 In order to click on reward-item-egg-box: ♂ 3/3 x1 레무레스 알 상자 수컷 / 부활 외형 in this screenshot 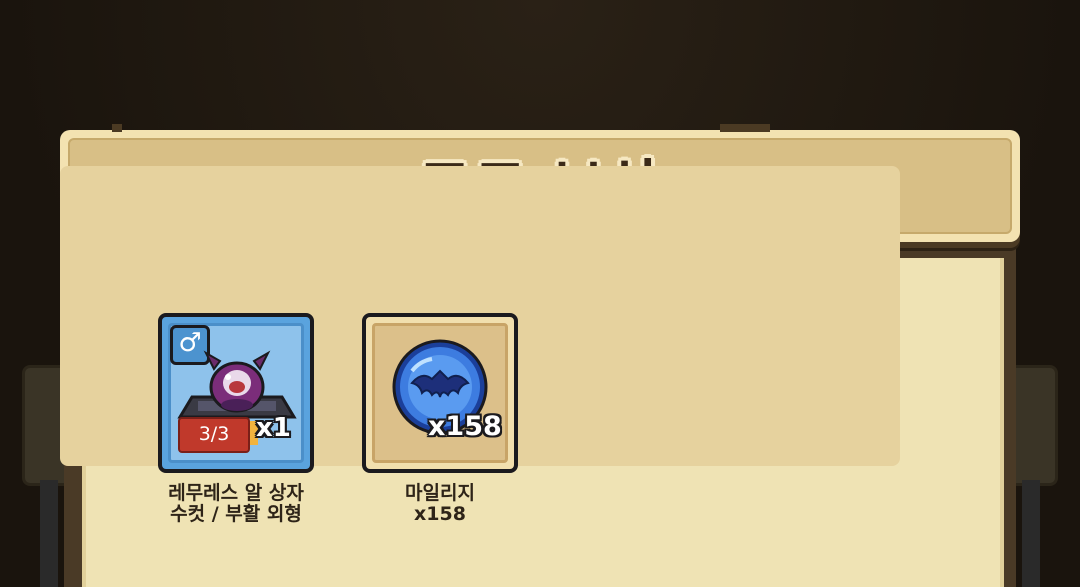, I will do `click(236, 419)`.